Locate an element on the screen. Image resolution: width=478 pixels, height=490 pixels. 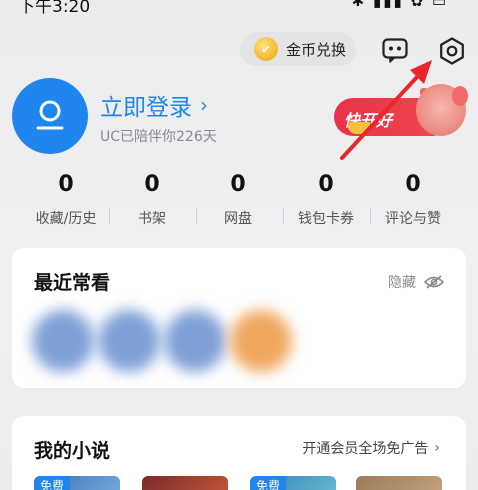
gold-ingot-icon is located at coordinates (359, 128).